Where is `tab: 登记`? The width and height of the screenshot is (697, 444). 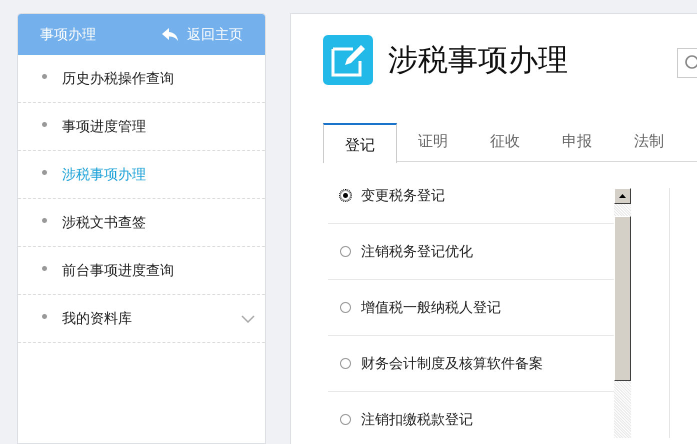 tab: 登记 is located at coordinates (360, 143).